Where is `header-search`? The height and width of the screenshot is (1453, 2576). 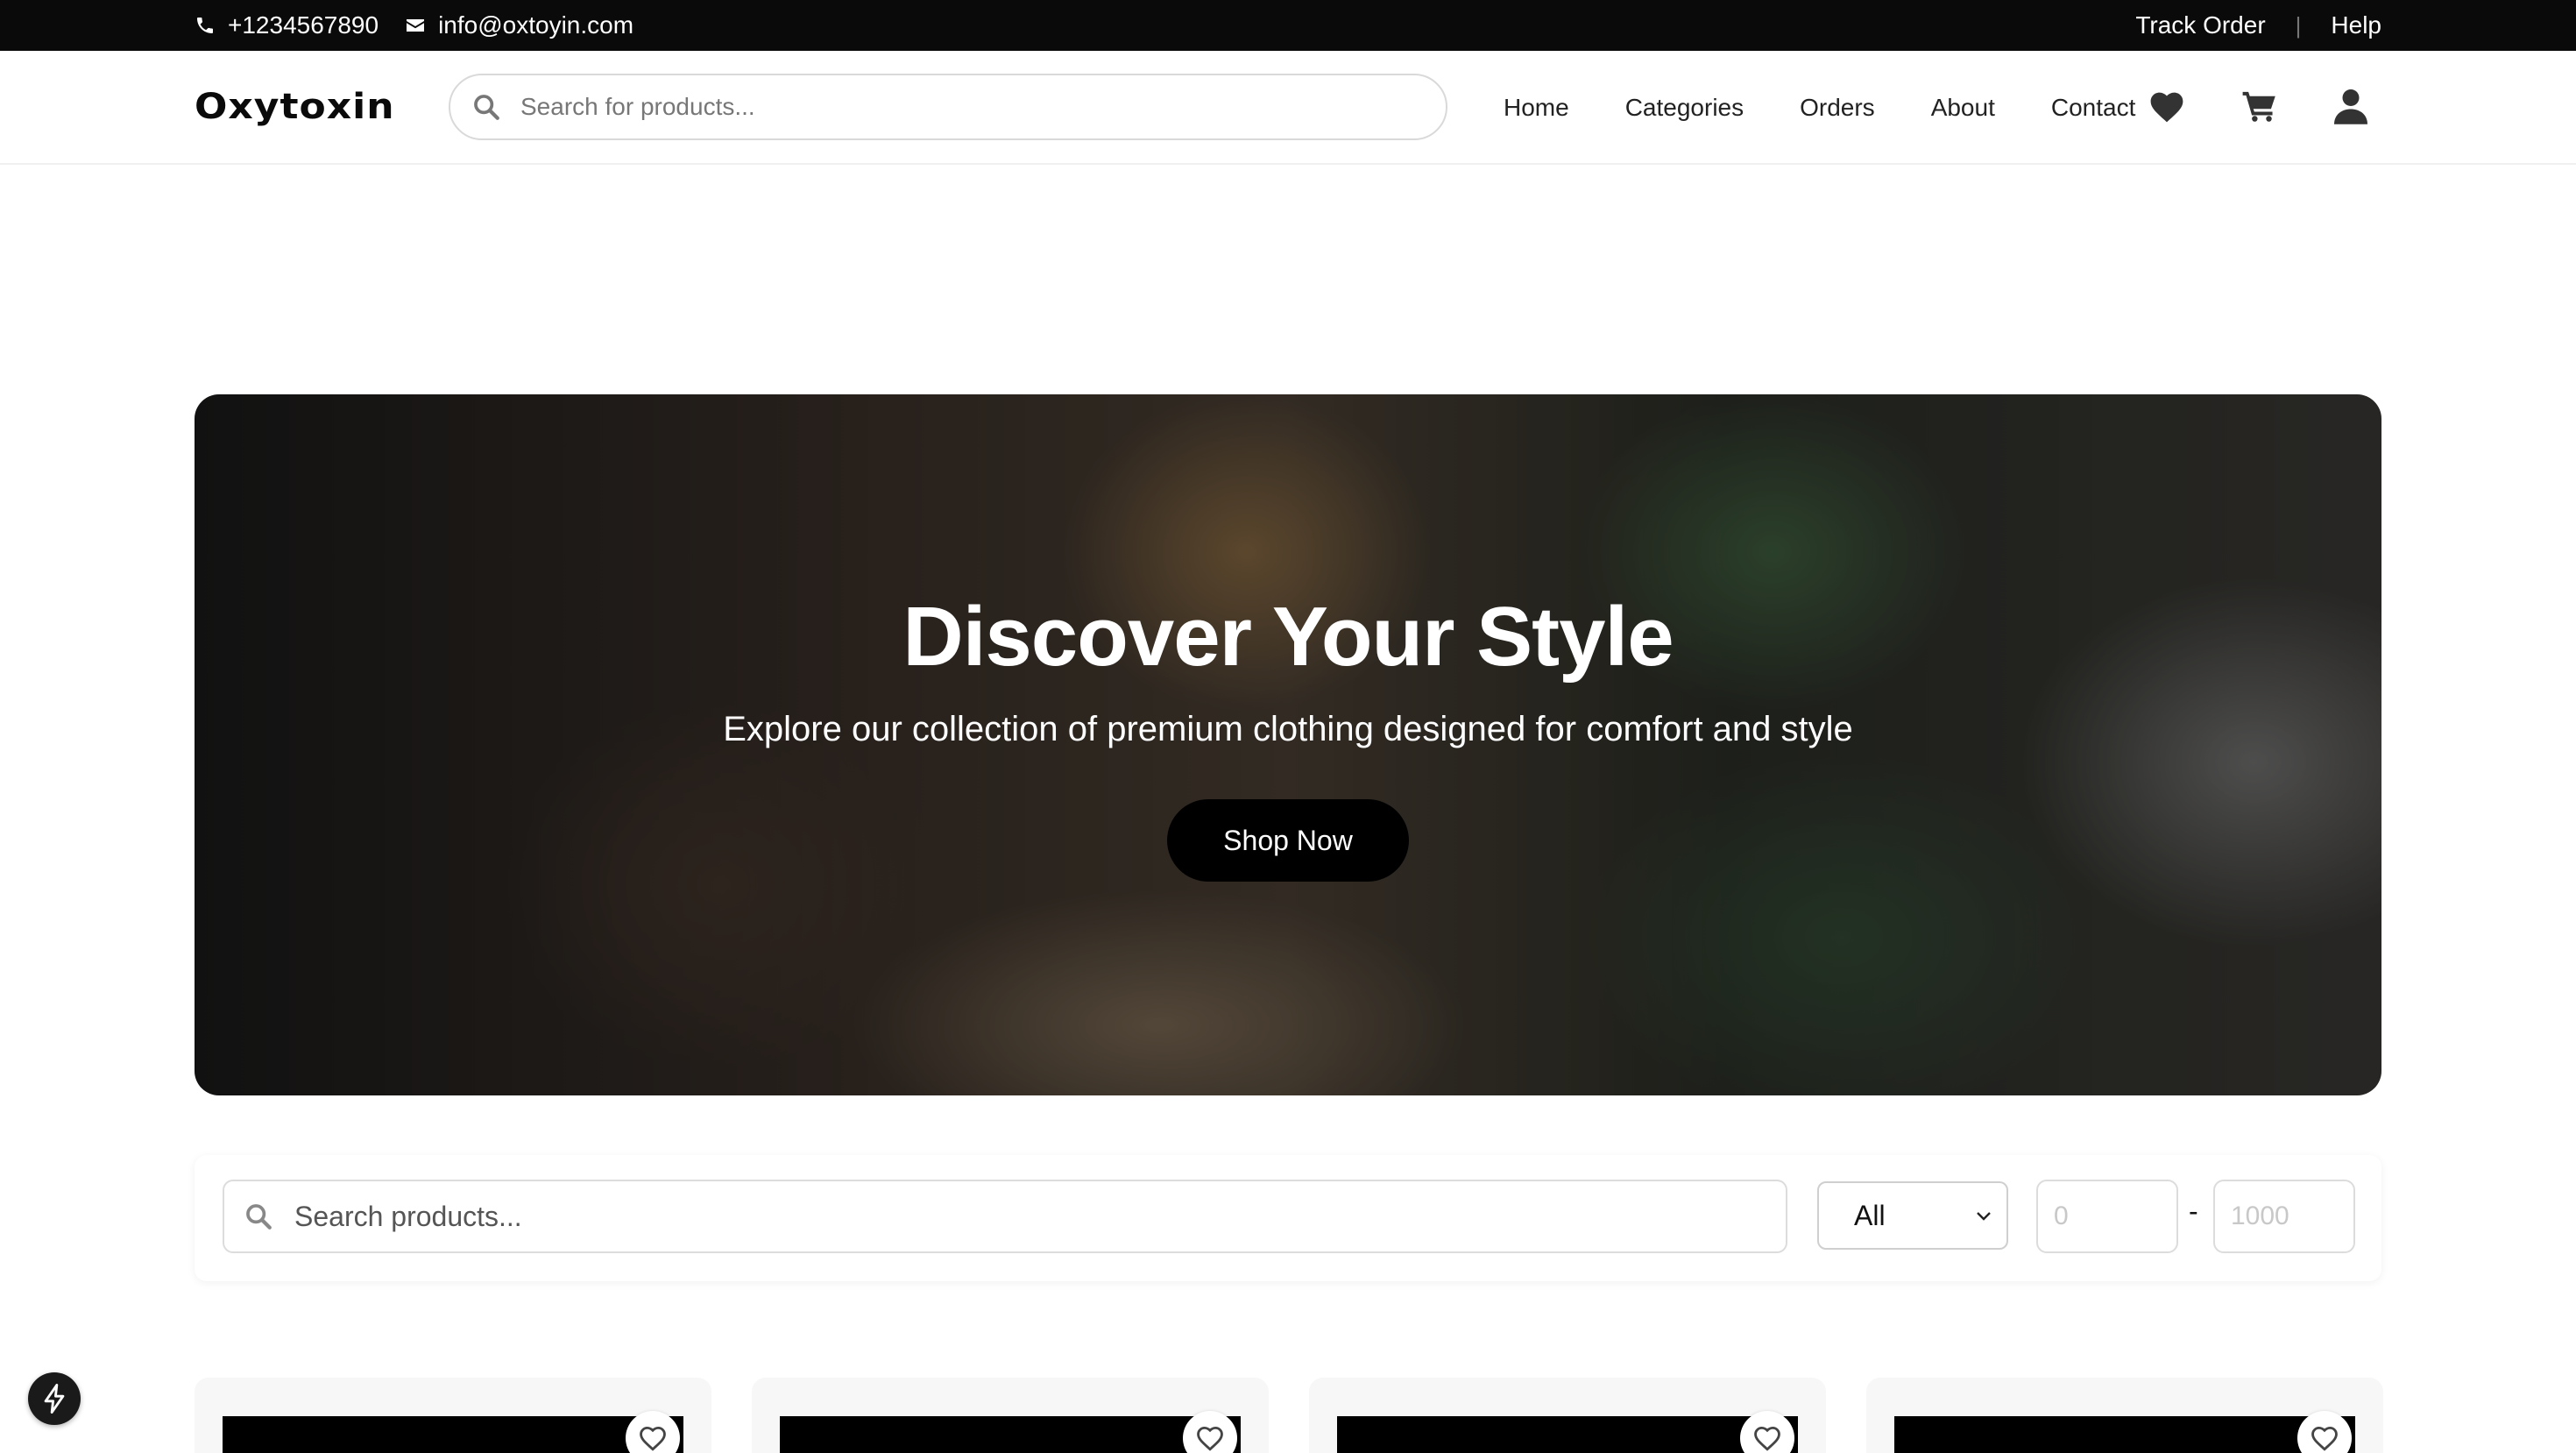 header-search is located at coordinates (948, 107).